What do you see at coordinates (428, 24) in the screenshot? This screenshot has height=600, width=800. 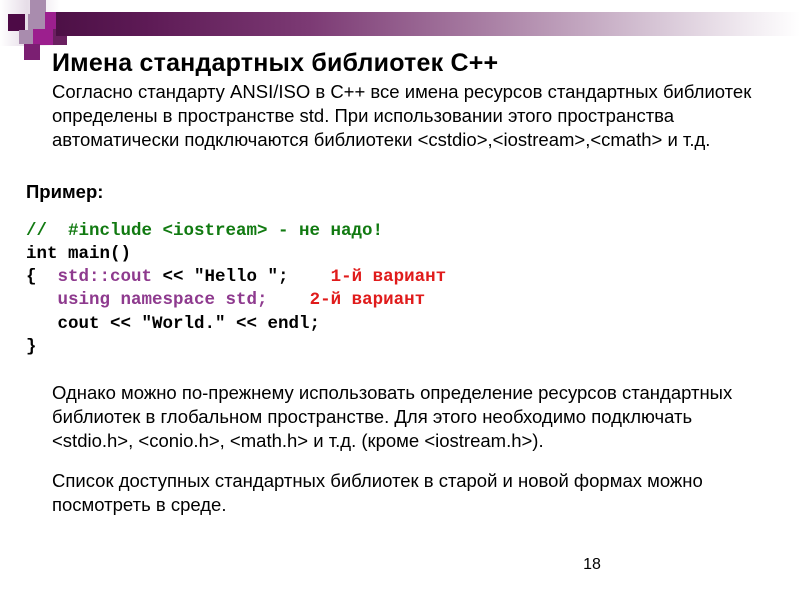 I see `decor-gradient-bar` at bounding box center [428, 24].